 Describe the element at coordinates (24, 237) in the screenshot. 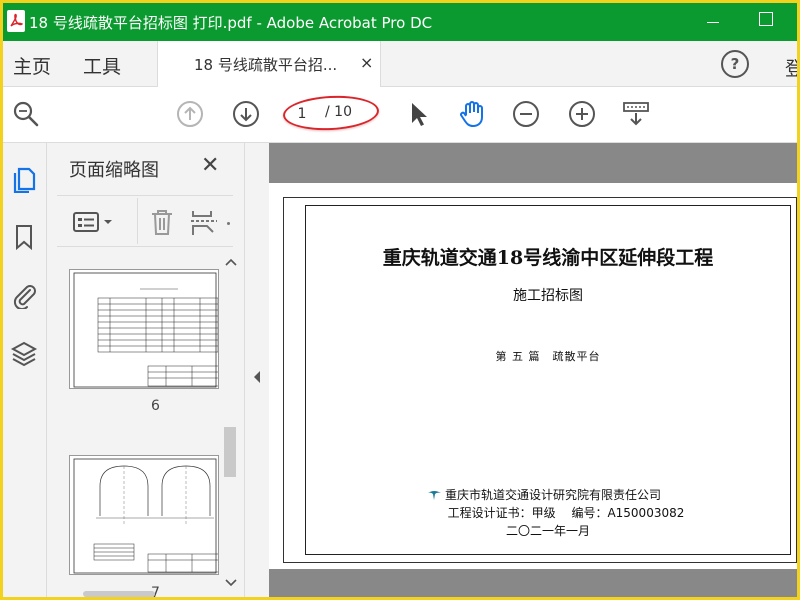

I see `bookmarks-icon` at that location.